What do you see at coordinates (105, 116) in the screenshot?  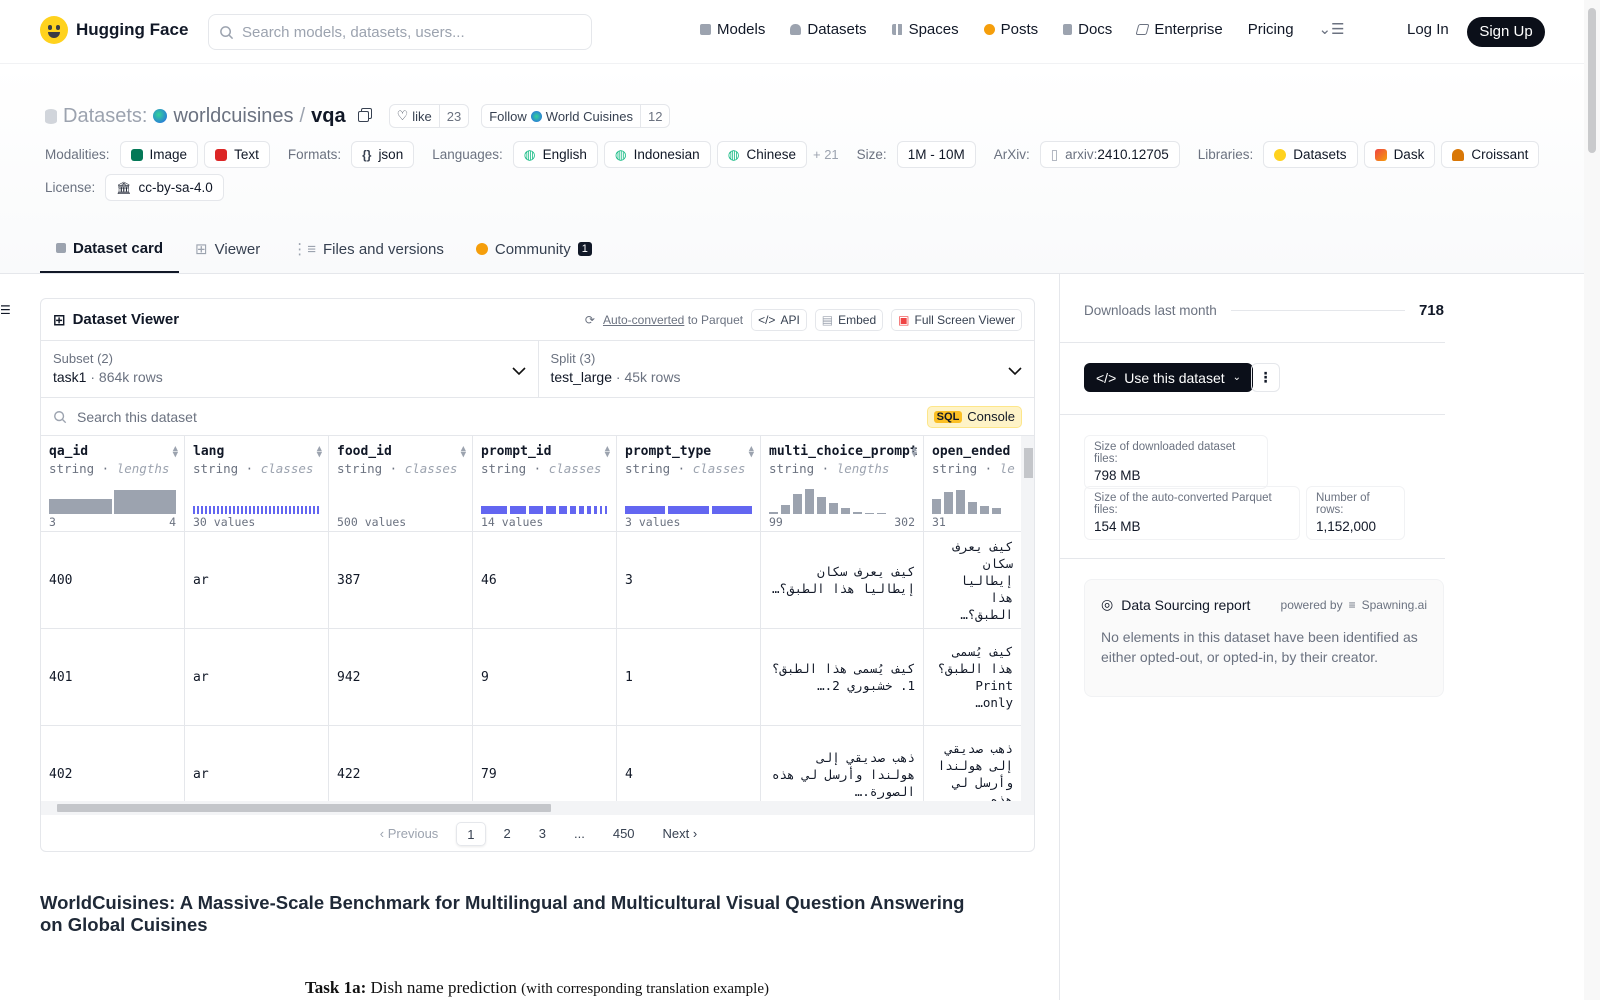 I see `repo-section: Datasets:` at bounding box center [105, 116].